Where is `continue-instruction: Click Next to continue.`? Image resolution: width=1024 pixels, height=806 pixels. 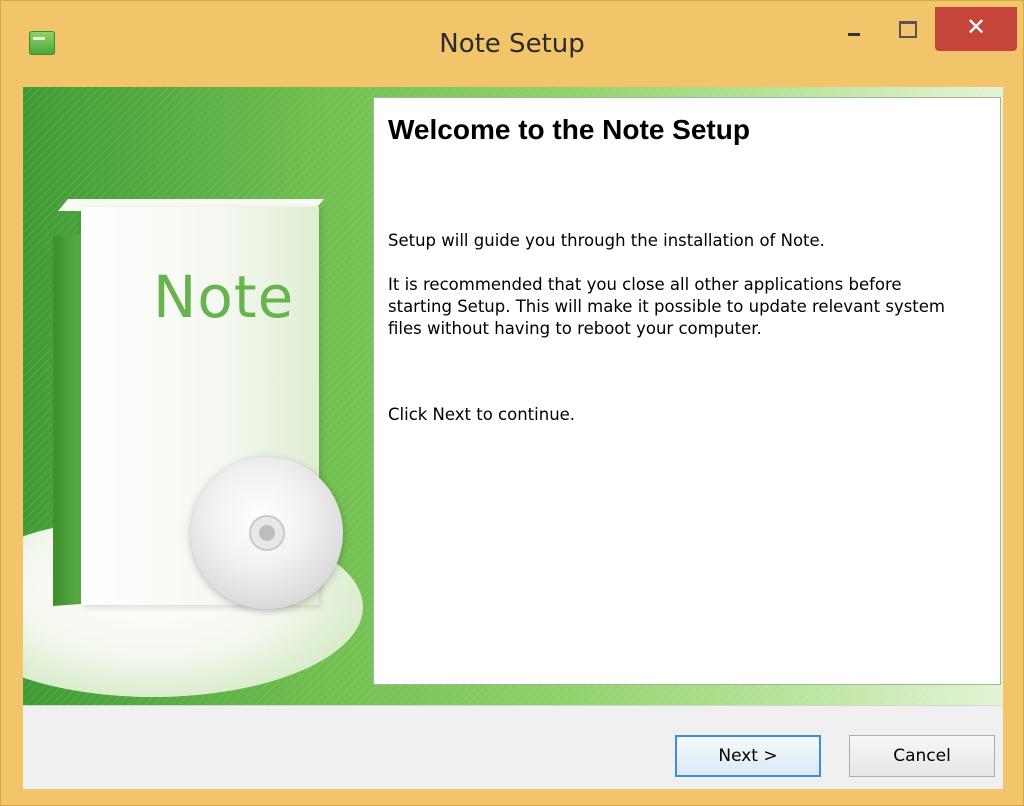 continue-instruction: Click Next to continue. is located at coordinates (482, 414).